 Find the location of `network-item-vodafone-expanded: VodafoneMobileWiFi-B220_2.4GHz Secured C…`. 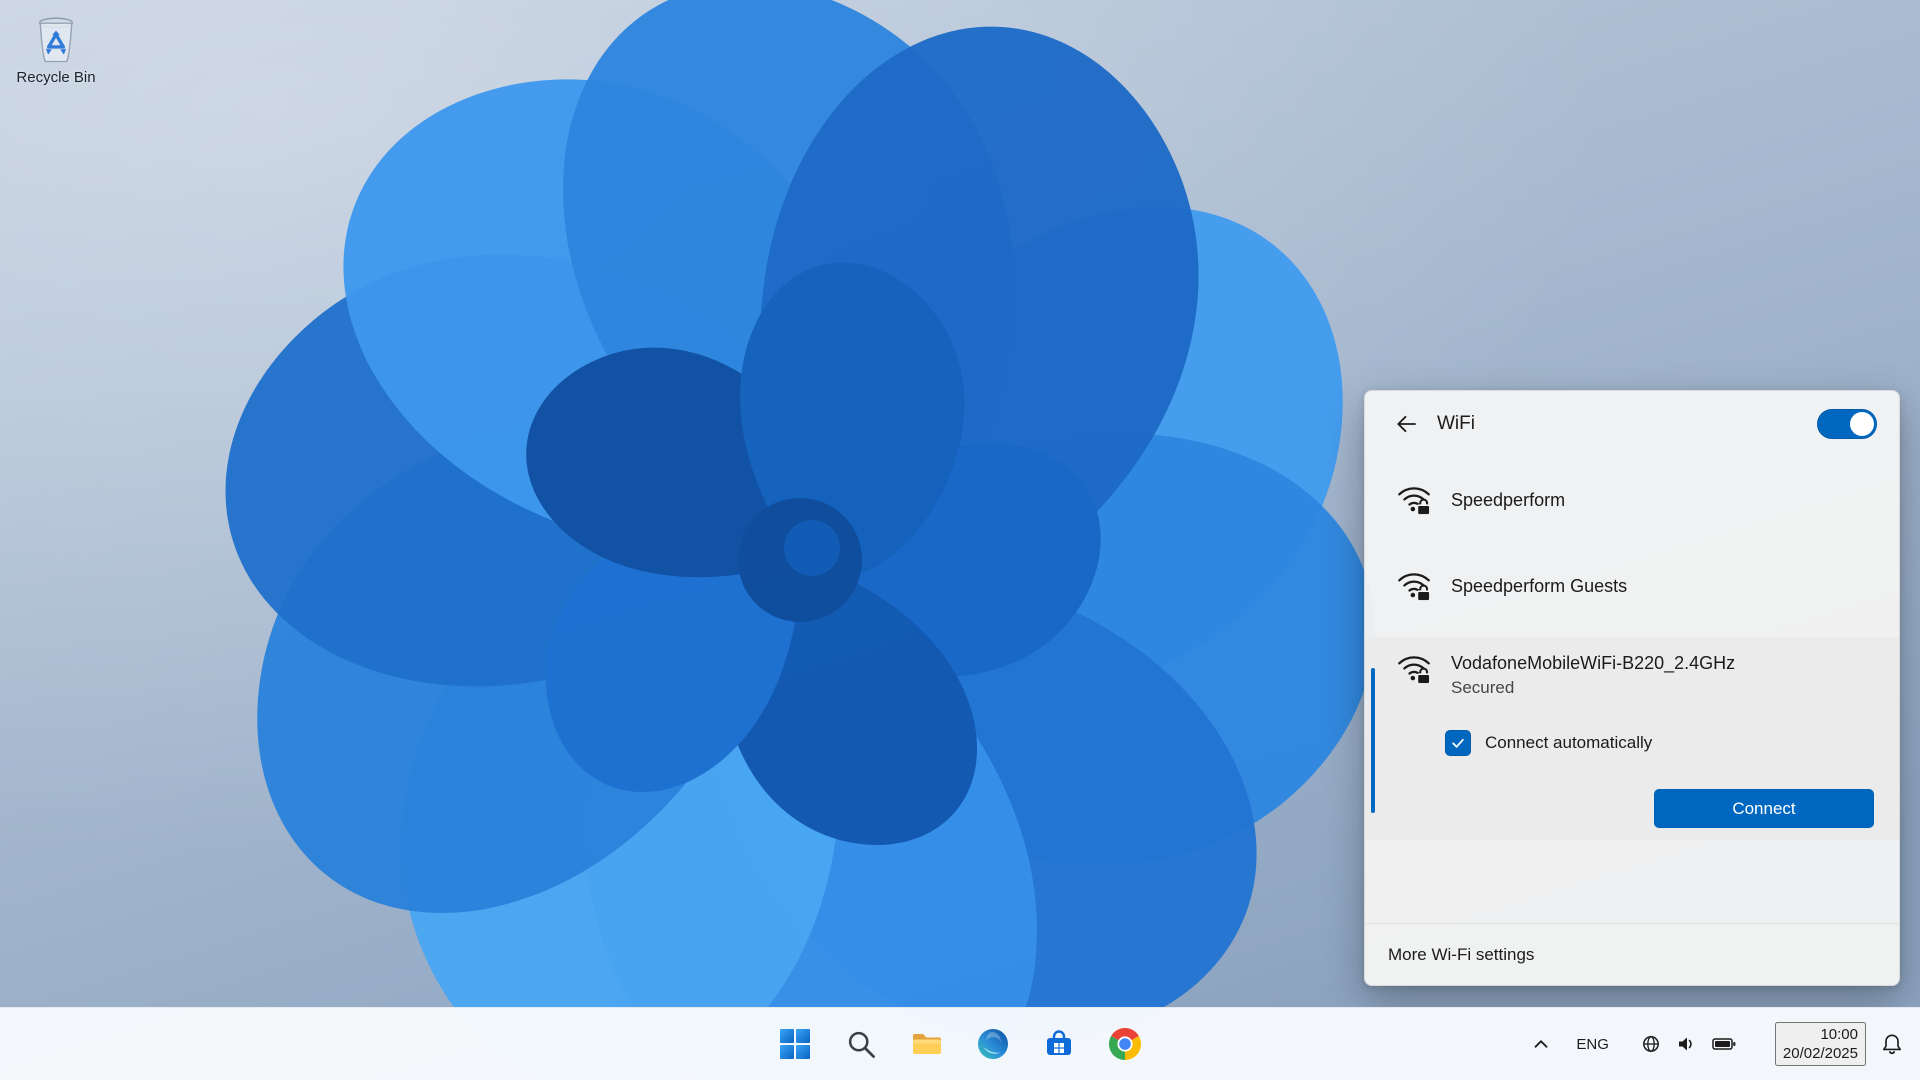

network-item-vodafone-expanded: VodafoneMobileWiFi-B220_2.4GHz Secured C… is located at coordinates (1632, 738).